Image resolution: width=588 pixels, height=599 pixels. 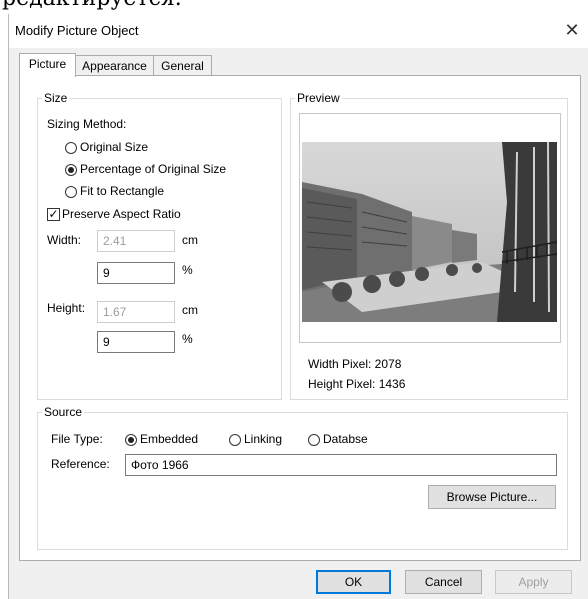 What do you see at coordinates (357, 384) in the screenshot?
I see `height-pixel-text: Height Pixel: 1436` at bounding box center [357, 384].